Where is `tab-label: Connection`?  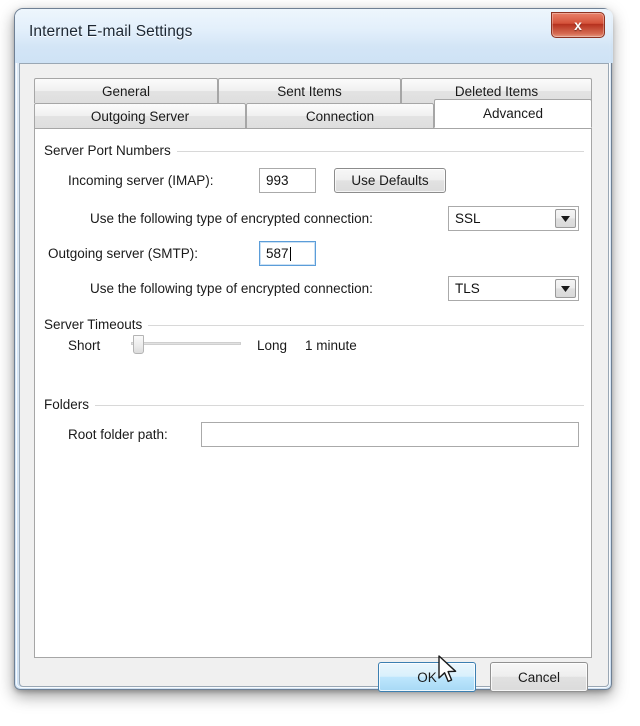 tab-label: Connection is located at coordinates (340, 116).